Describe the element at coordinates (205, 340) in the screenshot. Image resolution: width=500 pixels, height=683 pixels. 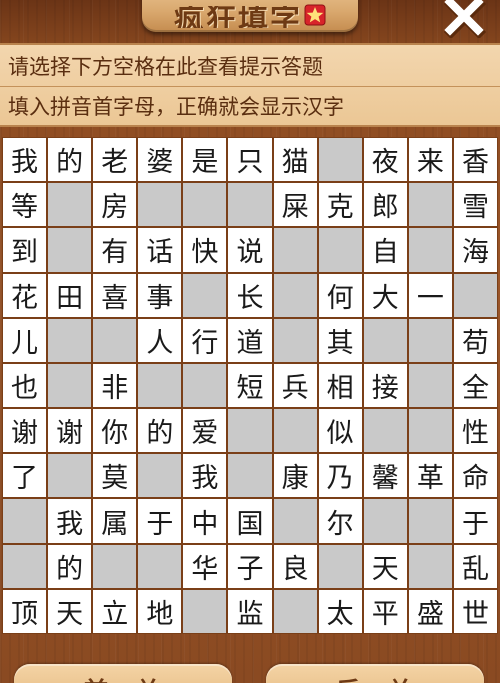
I see `grid-letter-cell: 行` at that location.